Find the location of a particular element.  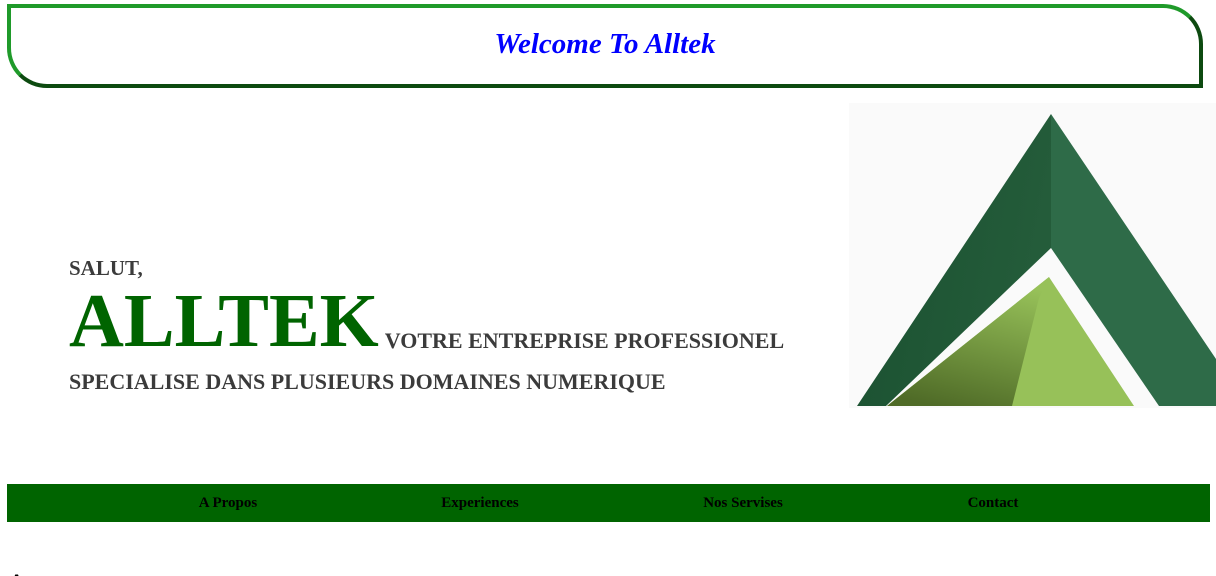

nav-item-experiences: Experiences is located at coordinates (479, 503).